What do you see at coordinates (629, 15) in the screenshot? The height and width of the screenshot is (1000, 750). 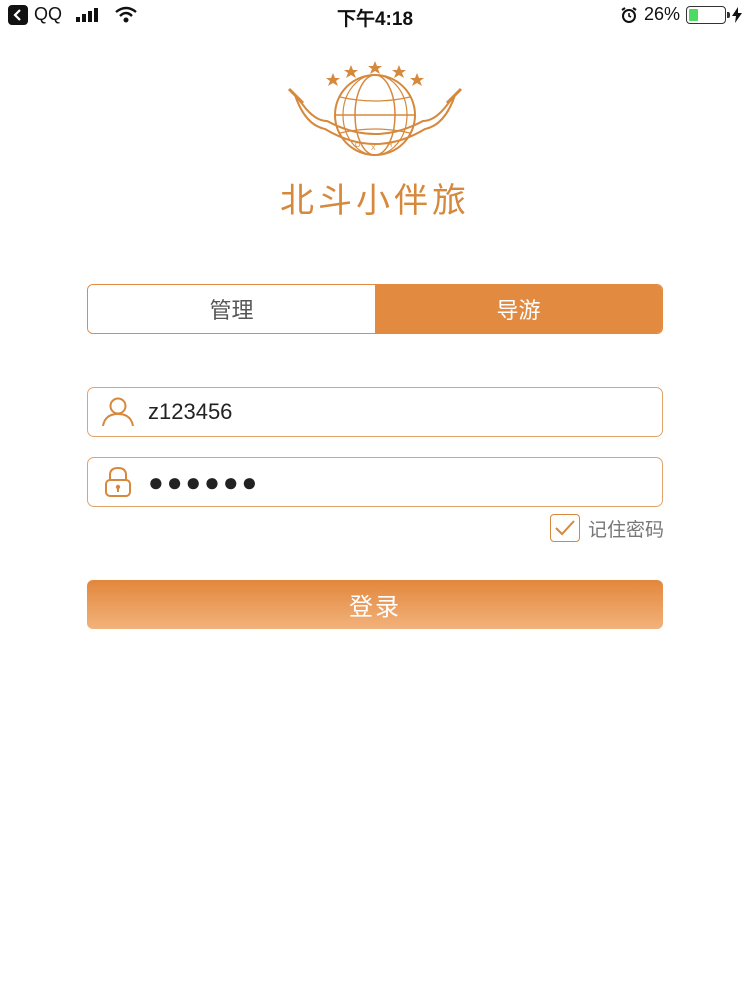 I see `alarm-icon` at bounding box center [629, 15].